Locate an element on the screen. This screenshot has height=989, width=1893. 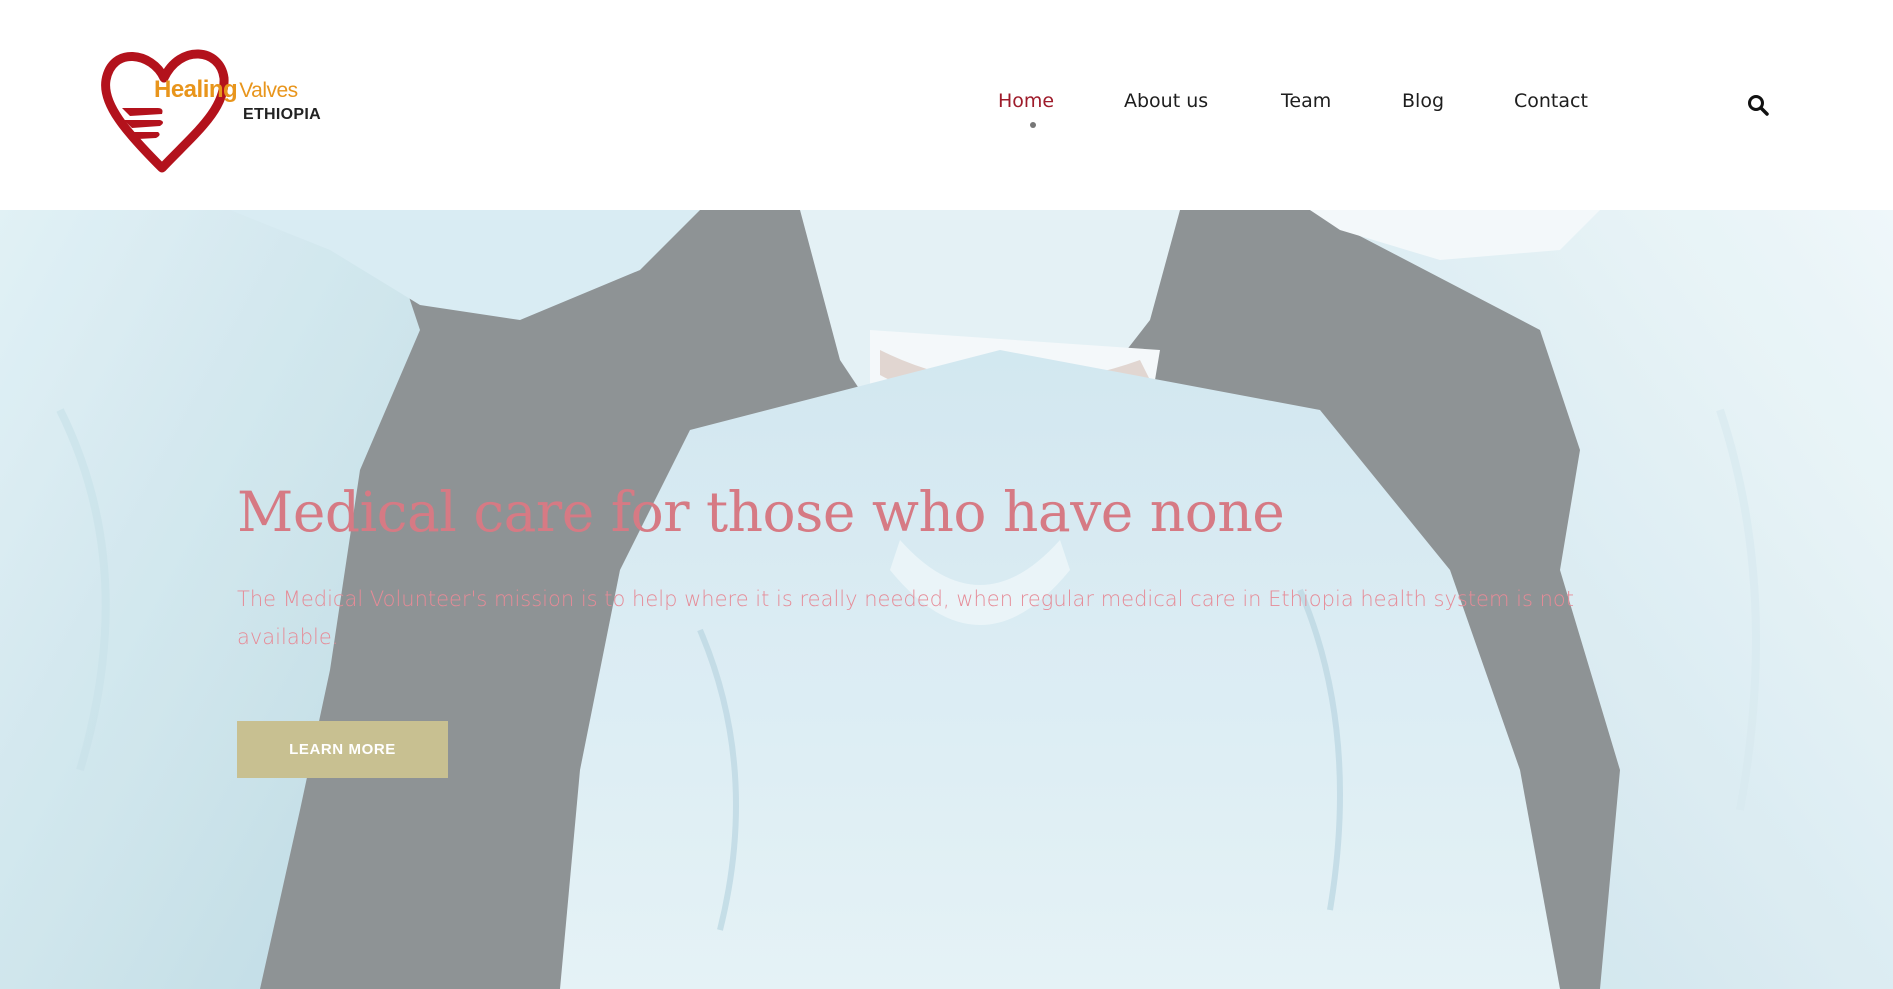
logo-word-ethiopia: ETHIOPIA is located at coordinates (282, 114).